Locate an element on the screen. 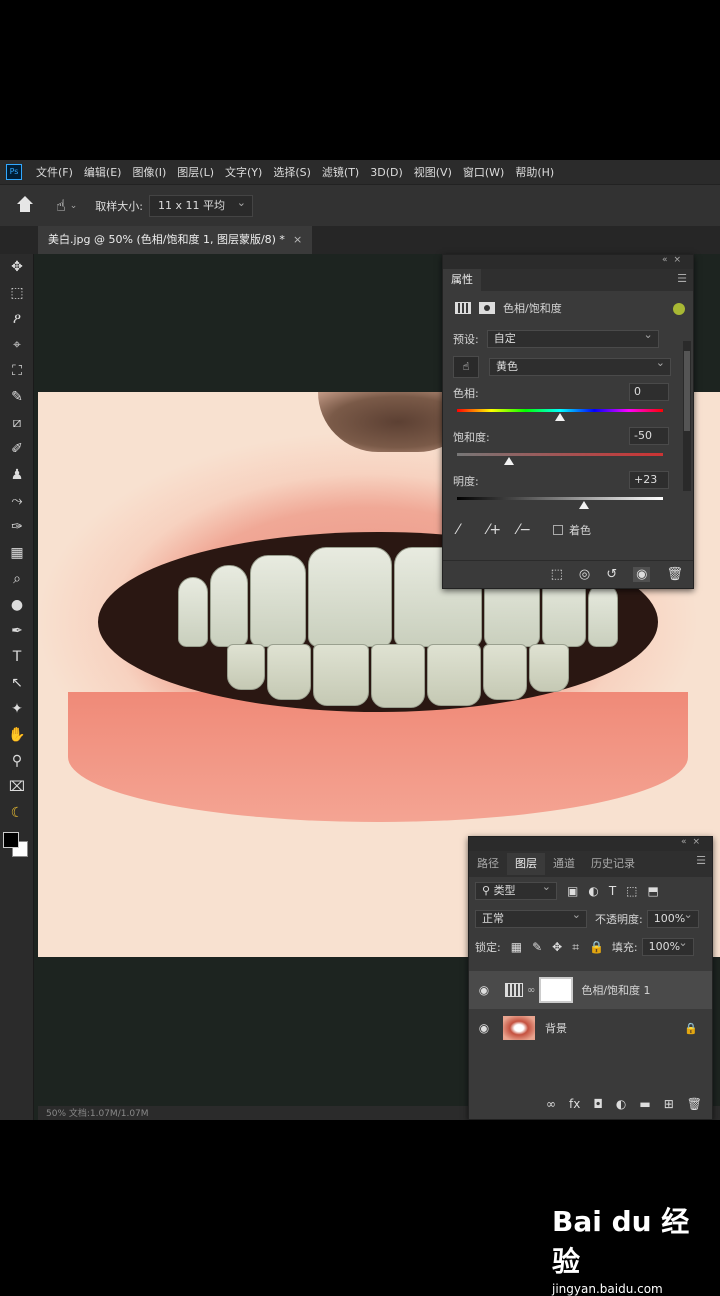 The height and width of the screenshot is (1296, 720). brush-tool-icon: ✐ is located at coordinates (17, 449).